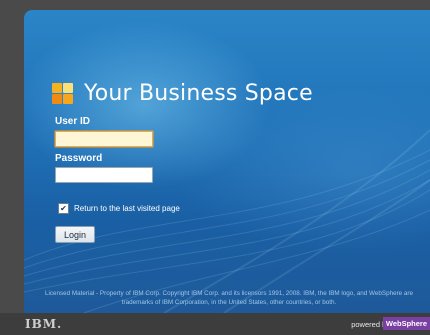 This screenshot has height=335, width=430. Describe the element at coordinates (104, 139) in the screenshot. I see `user-id-input` at that location.